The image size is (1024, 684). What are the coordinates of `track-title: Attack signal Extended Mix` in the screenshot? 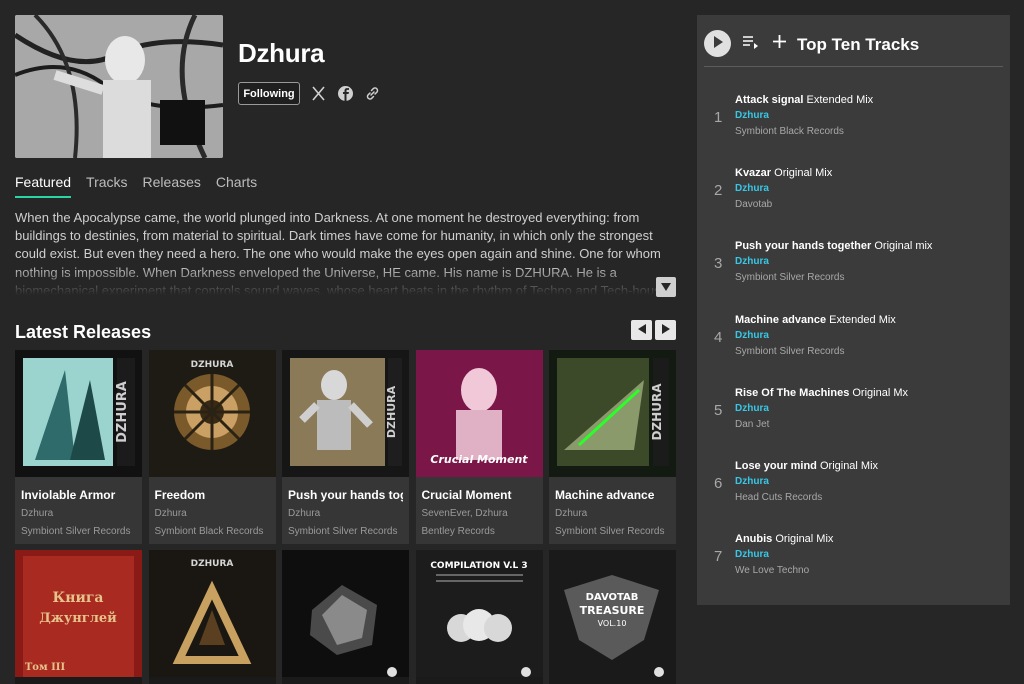 It's located at (804, 100).